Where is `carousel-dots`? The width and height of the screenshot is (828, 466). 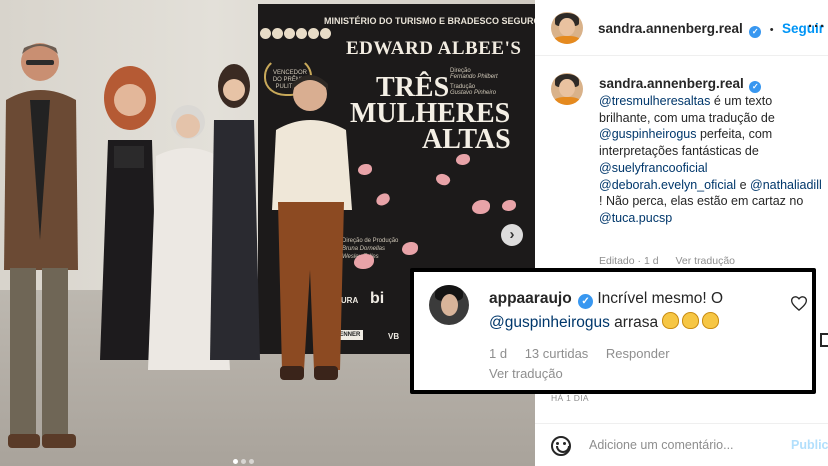 carousel-dots is located at coordinates (245, 458).